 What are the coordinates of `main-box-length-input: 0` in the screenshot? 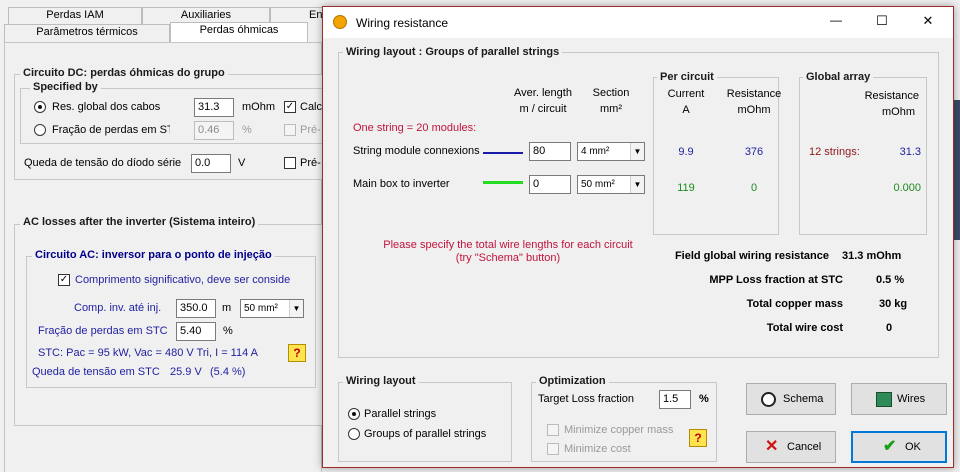 It's located at (550, 184).